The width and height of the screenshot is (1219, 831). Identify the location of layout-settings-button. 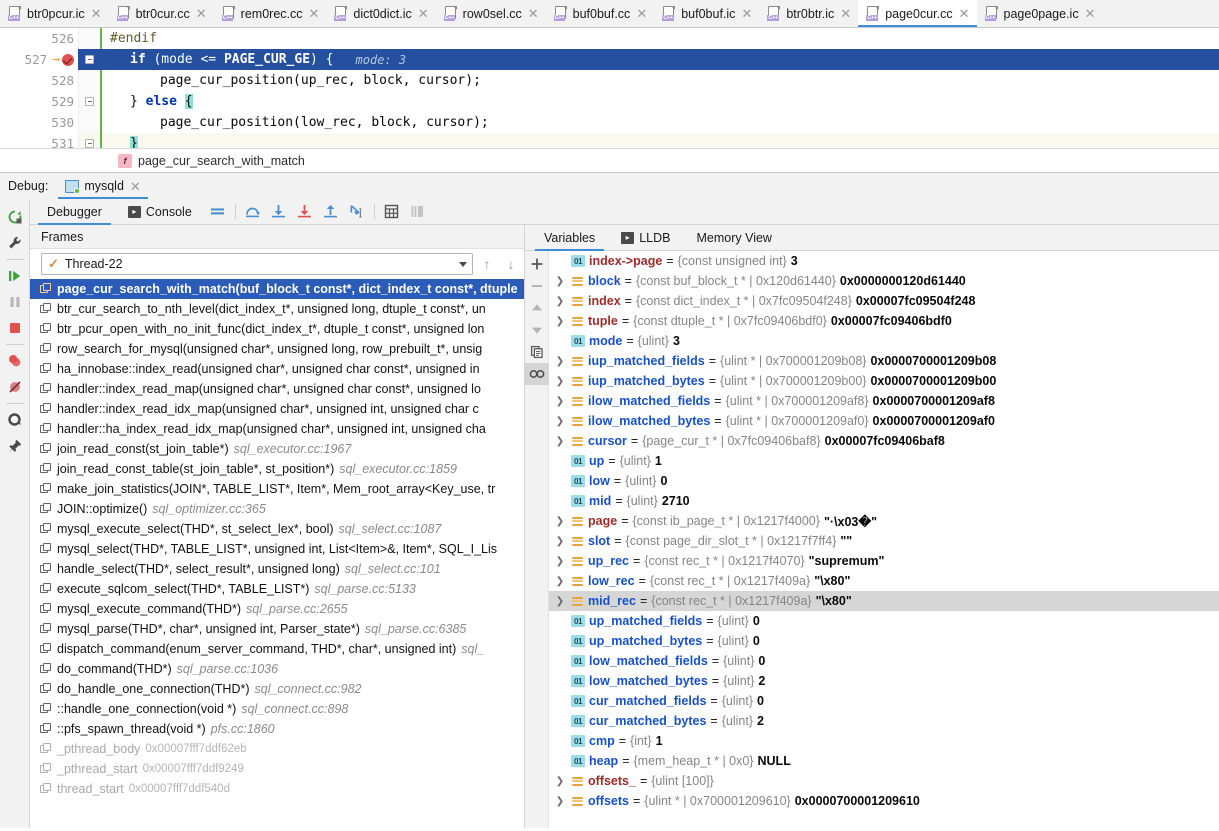
(418, 212).